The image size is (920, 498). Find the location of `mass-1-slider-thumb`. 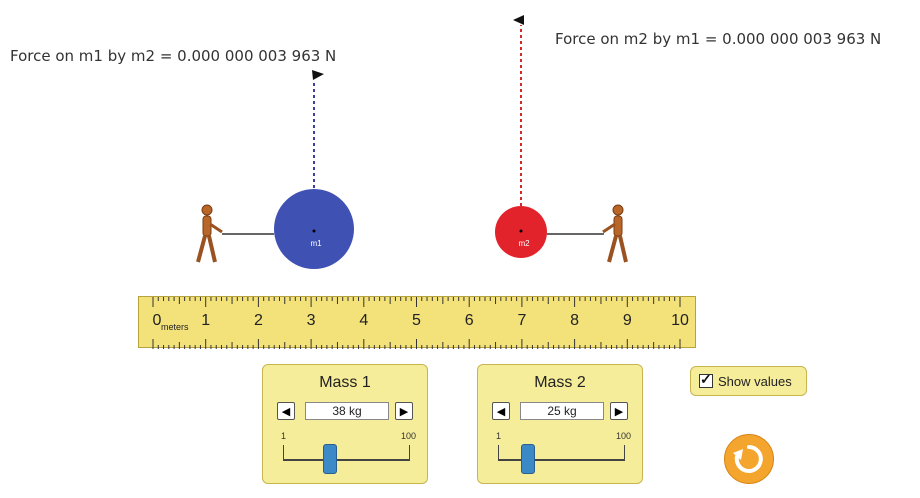

mass-1-slider-thumb is located at coordinates (329, 459).